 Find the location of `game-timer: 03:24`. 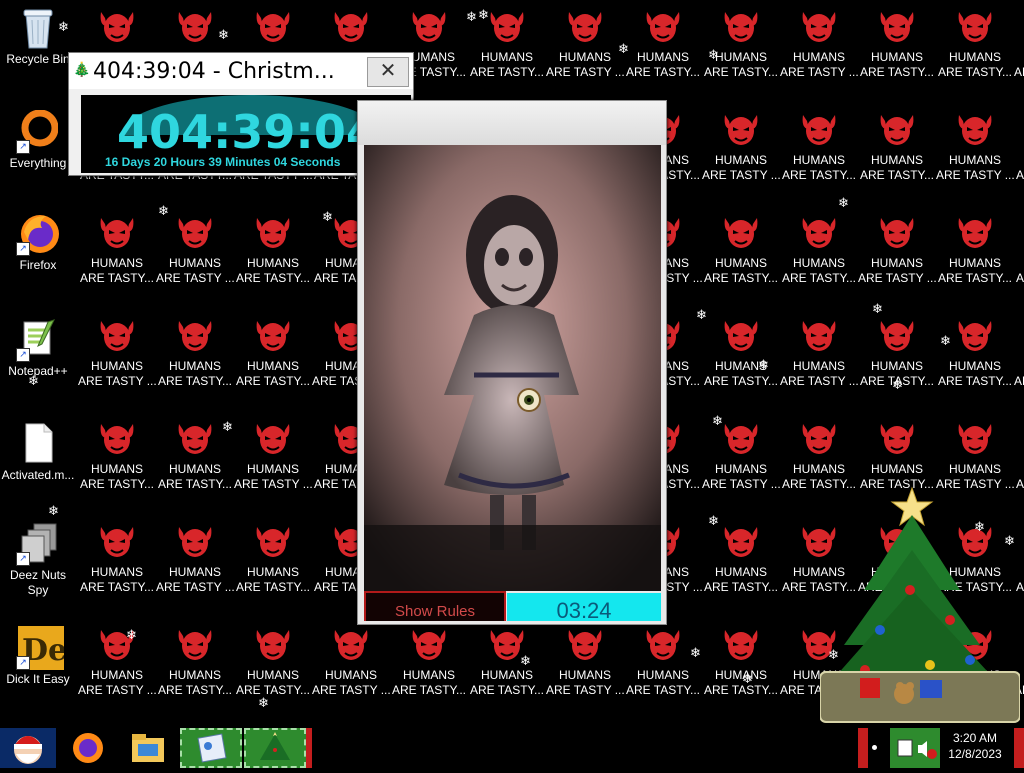

game-timer: 03:24 is located at coordinates (584, 607).